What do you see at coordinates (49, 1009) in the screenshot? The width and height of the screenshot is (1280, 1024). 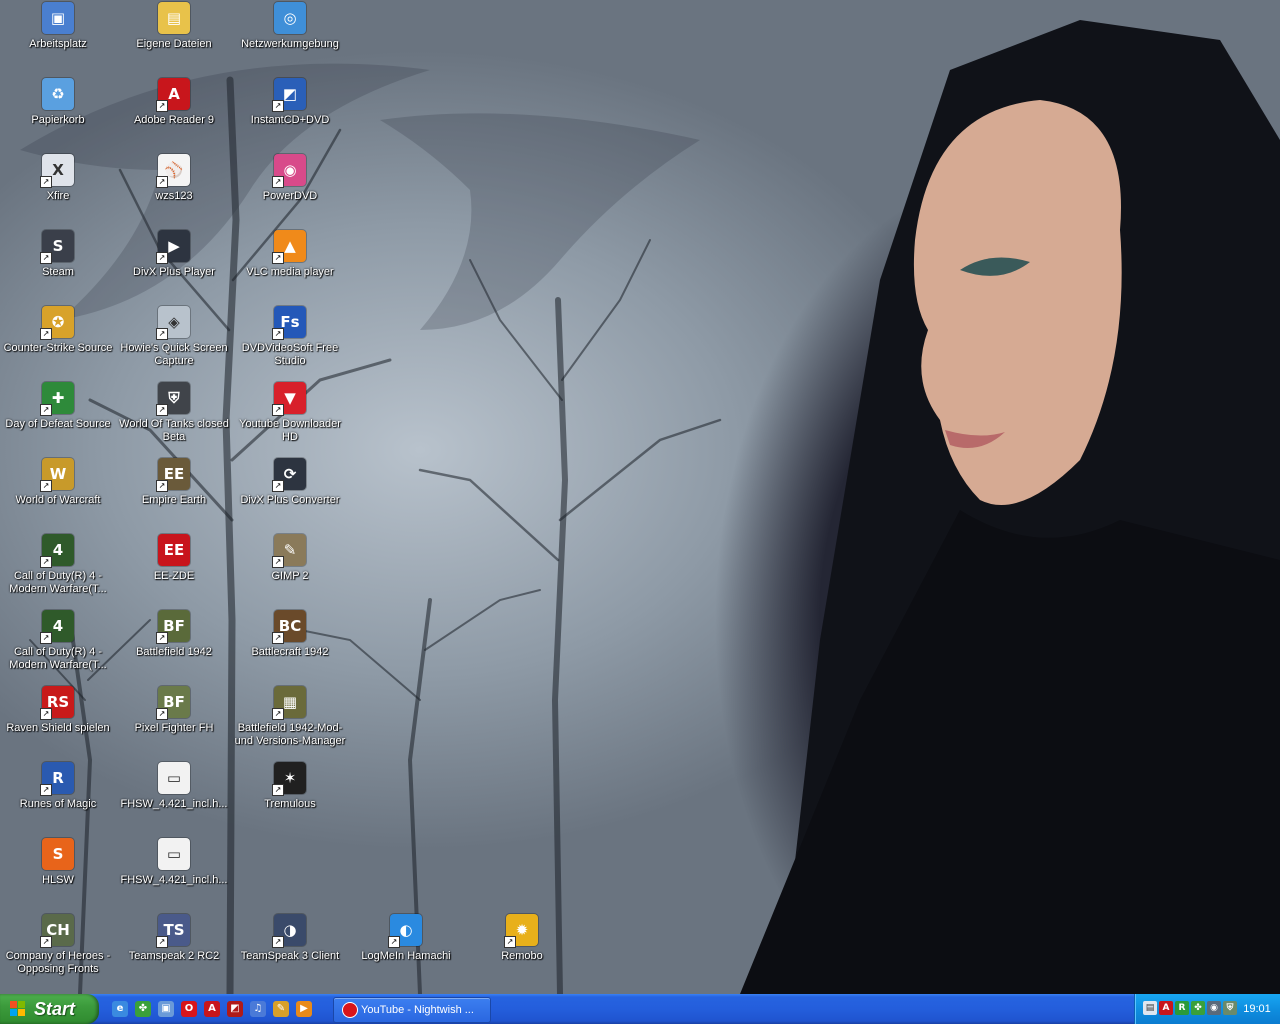 I see `start-button: Start` at bounding box center [49, 1009].